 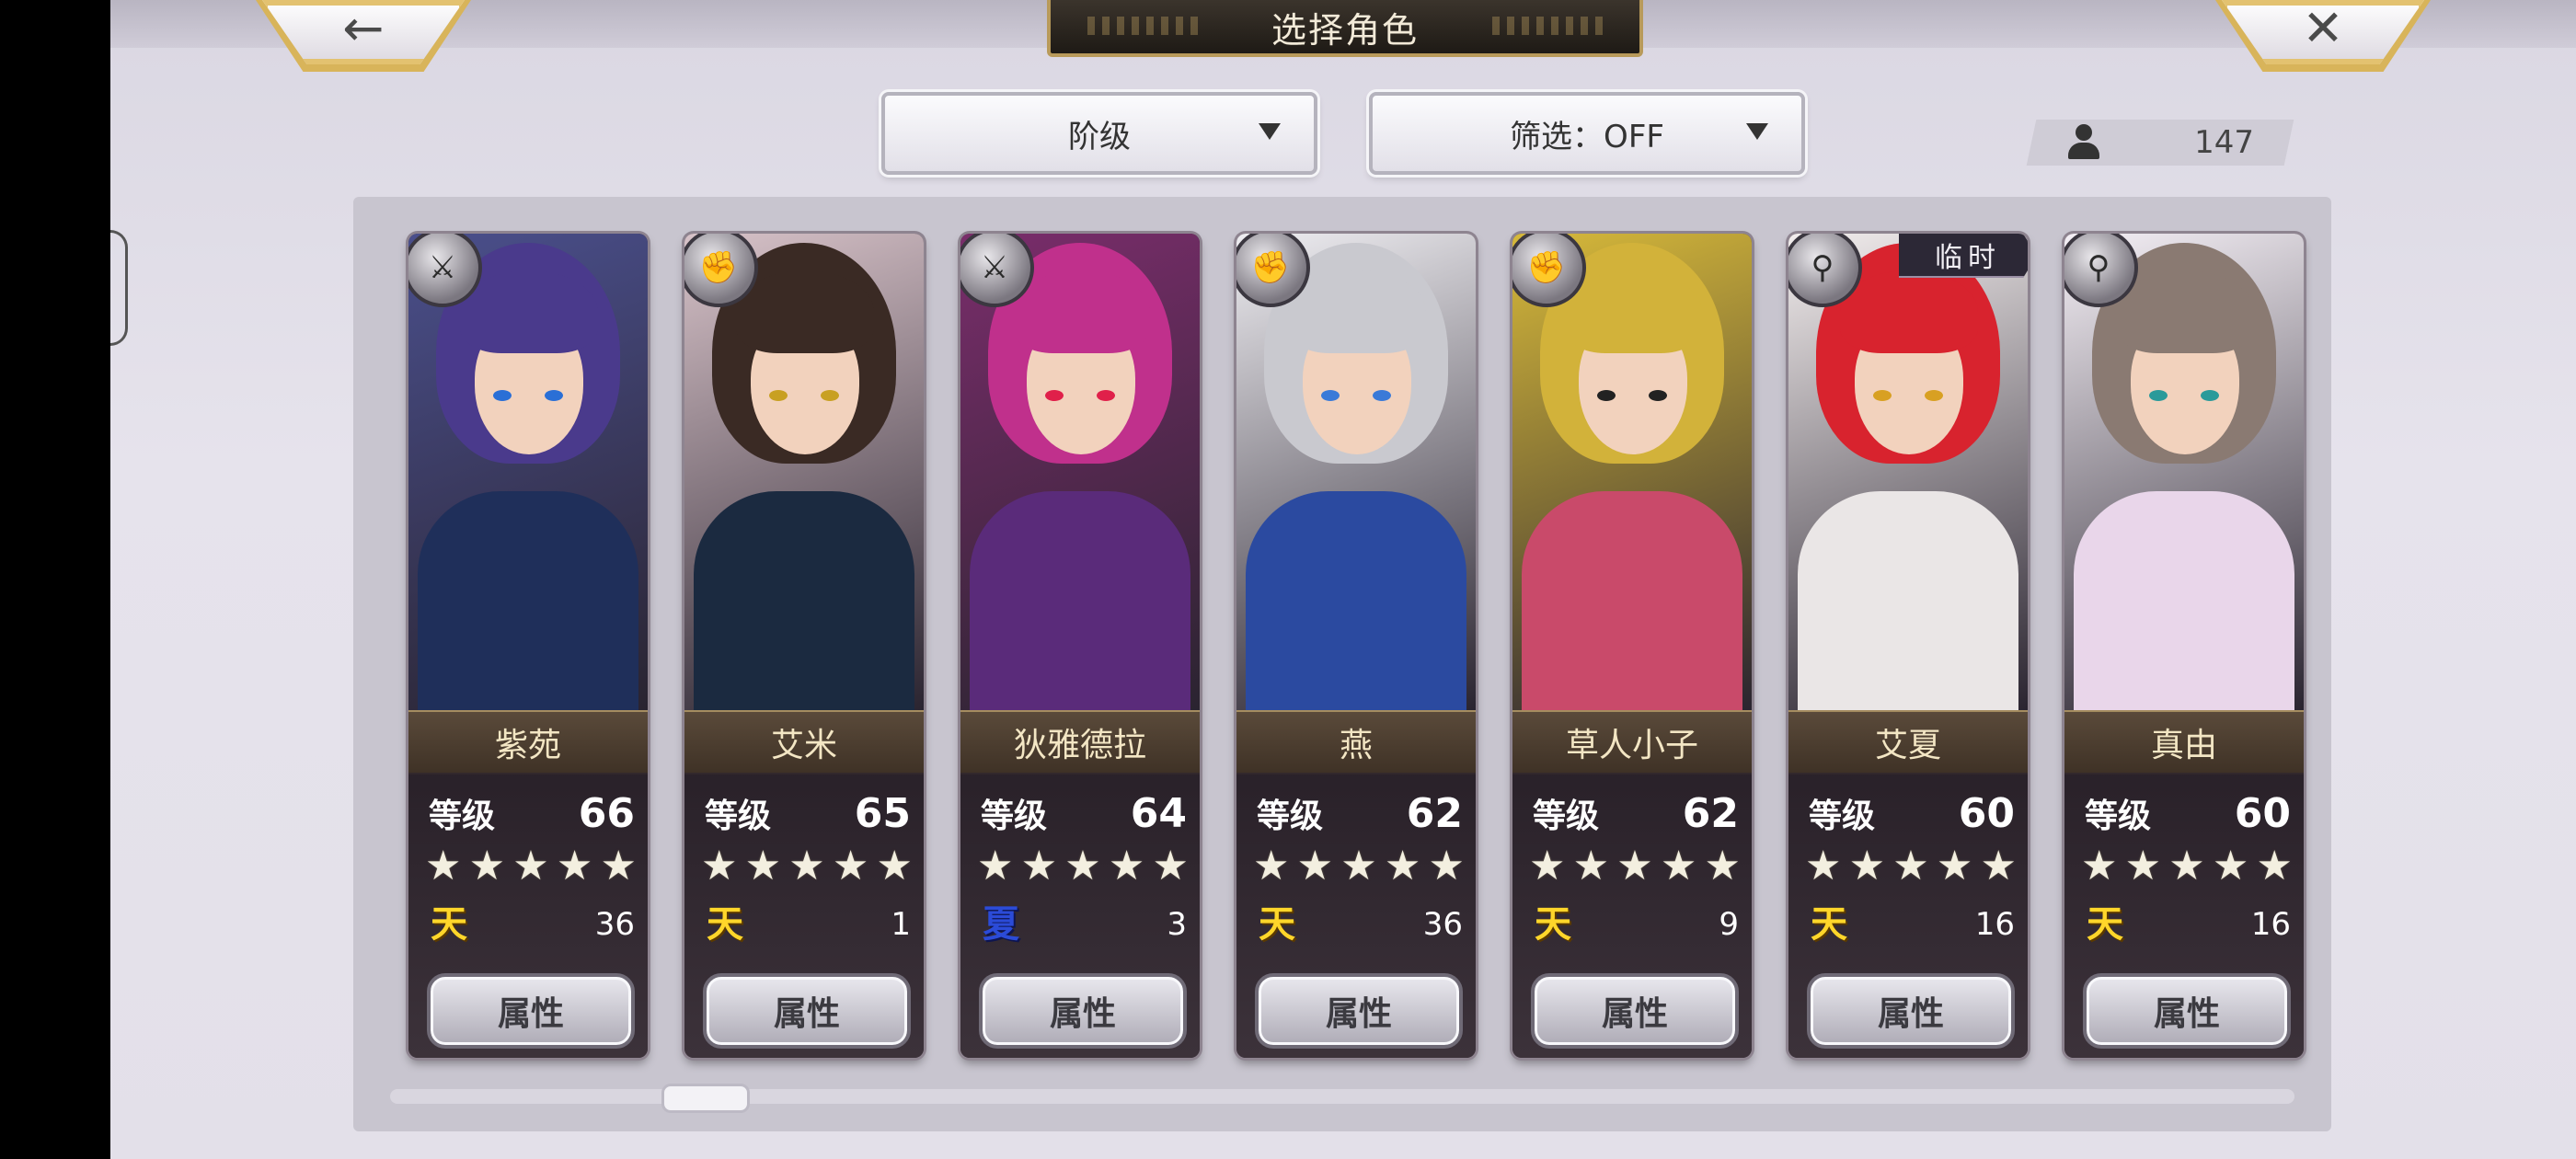 I want to click on character-name: 真由, so click(x=2184, y=742).